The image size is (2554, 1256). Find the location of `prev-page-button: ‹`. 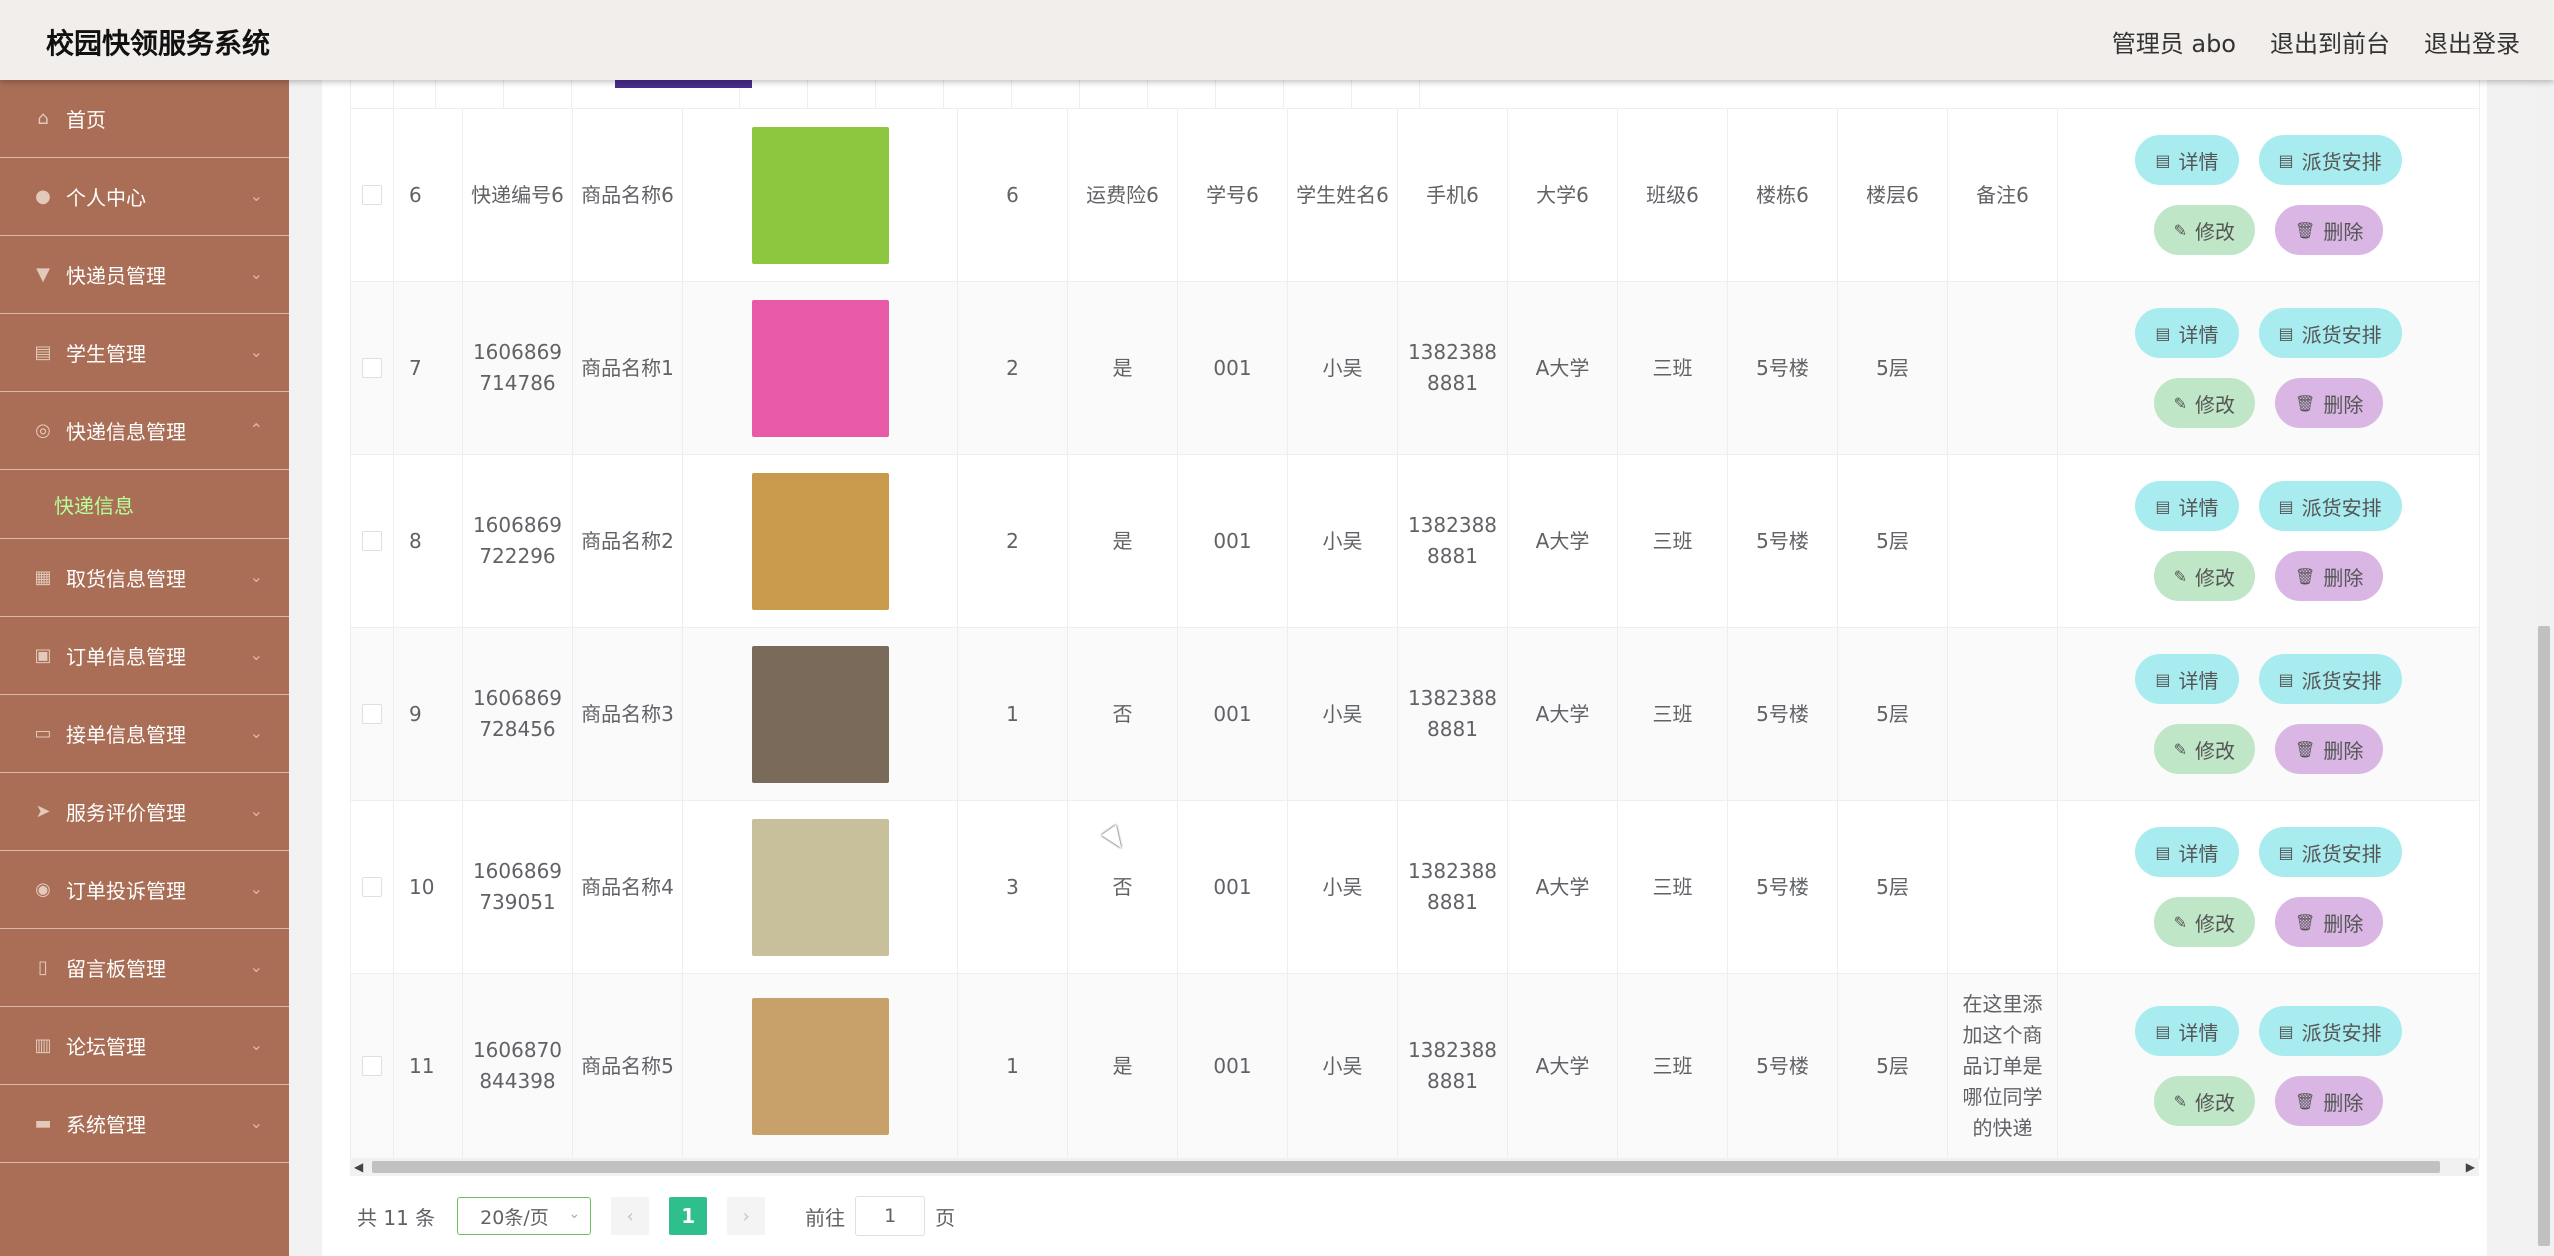

prev-page-button: ‹ is located at coordinates (630, 1216).